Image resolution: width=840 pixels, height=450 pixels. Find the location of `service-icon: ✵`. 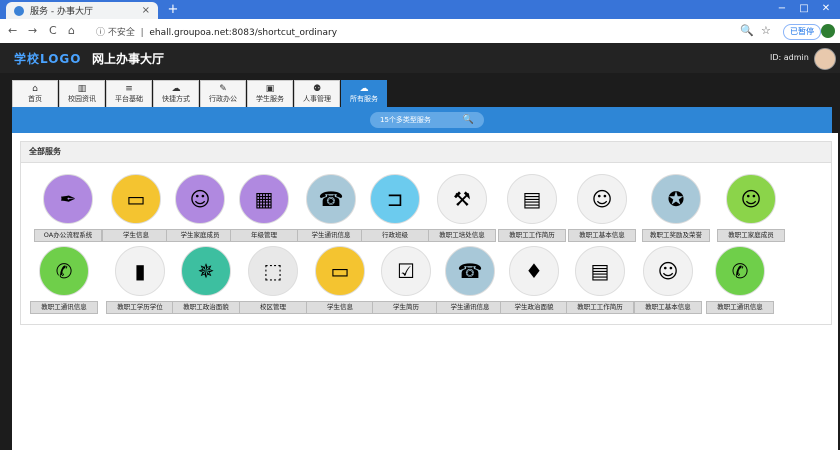

service-icon: ✵ is located at coordinates (206, 271).